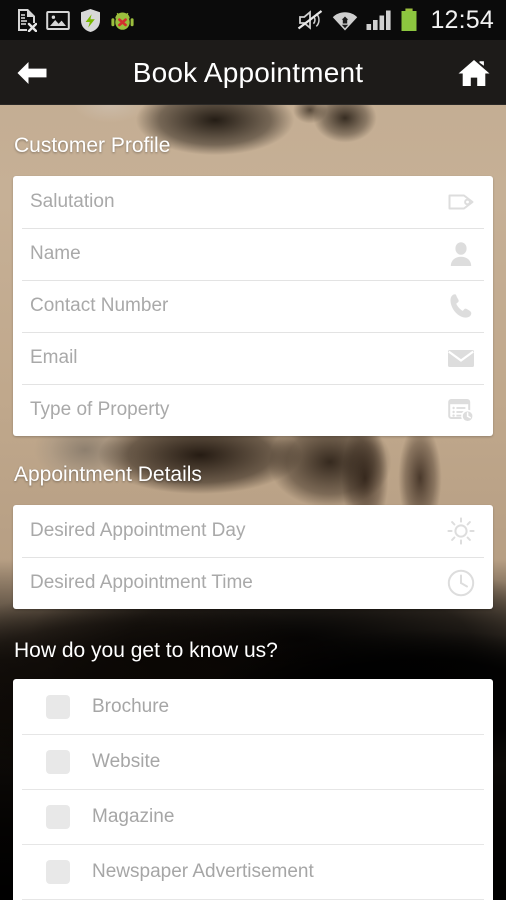  I want to click on document-delete-icon, so click(27, 20).